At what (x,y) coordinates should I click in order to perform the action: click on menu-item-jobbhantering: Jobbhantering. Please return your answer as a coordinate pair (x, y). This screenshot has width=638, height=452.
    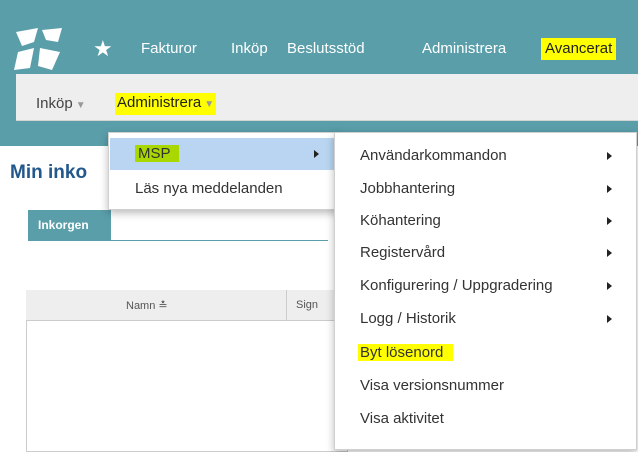
    Looking at the image, I should click on (407, 188).